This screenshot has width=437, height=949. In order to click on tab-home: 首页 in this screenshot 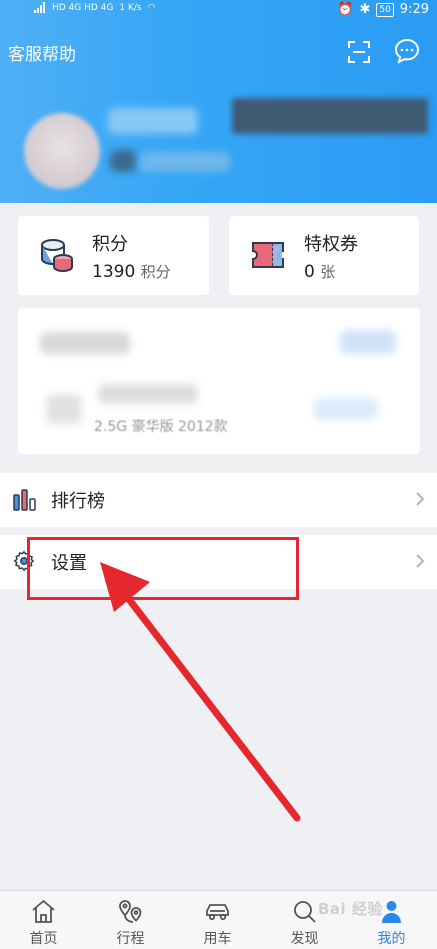, I will do `click(43, 920)`.